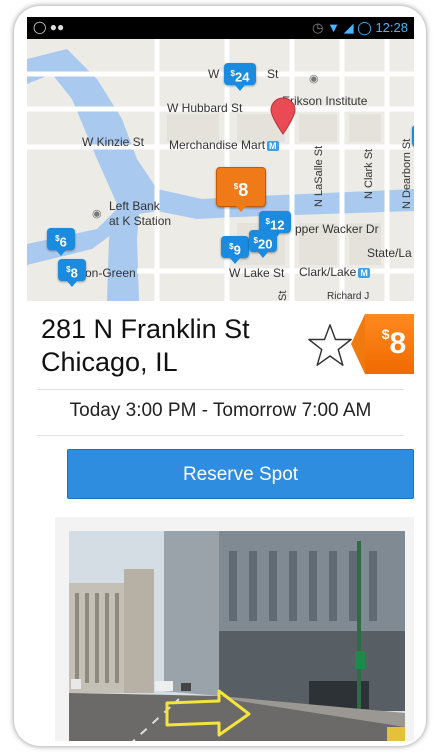 This screenshot has width=435, height=752. I want to click on station-label-clark-lake: Clark/Lake M, so click(334, 272).